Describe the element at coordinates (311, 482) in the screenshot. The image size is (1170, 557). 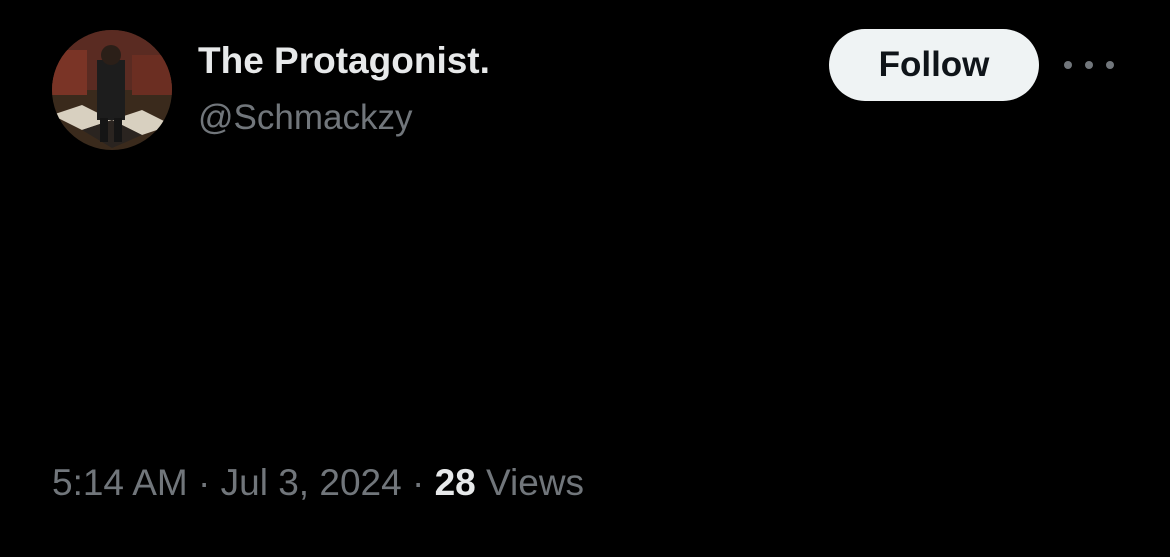
I see `tweet-date: Jul 3, 2024` at that location.